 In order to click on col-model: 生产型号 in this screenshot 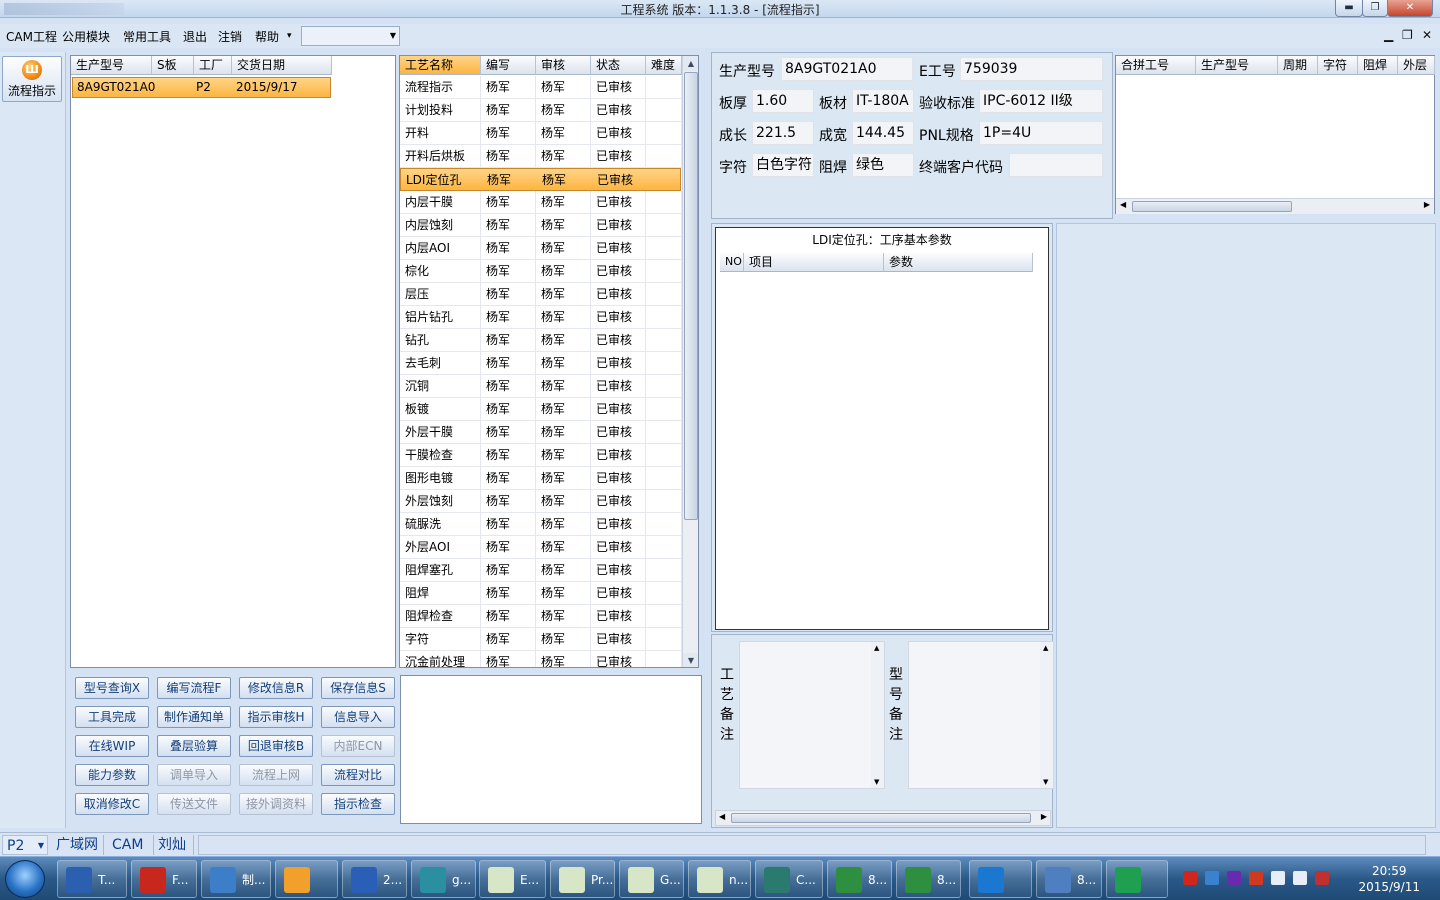, I will do `click(111, 65)`.